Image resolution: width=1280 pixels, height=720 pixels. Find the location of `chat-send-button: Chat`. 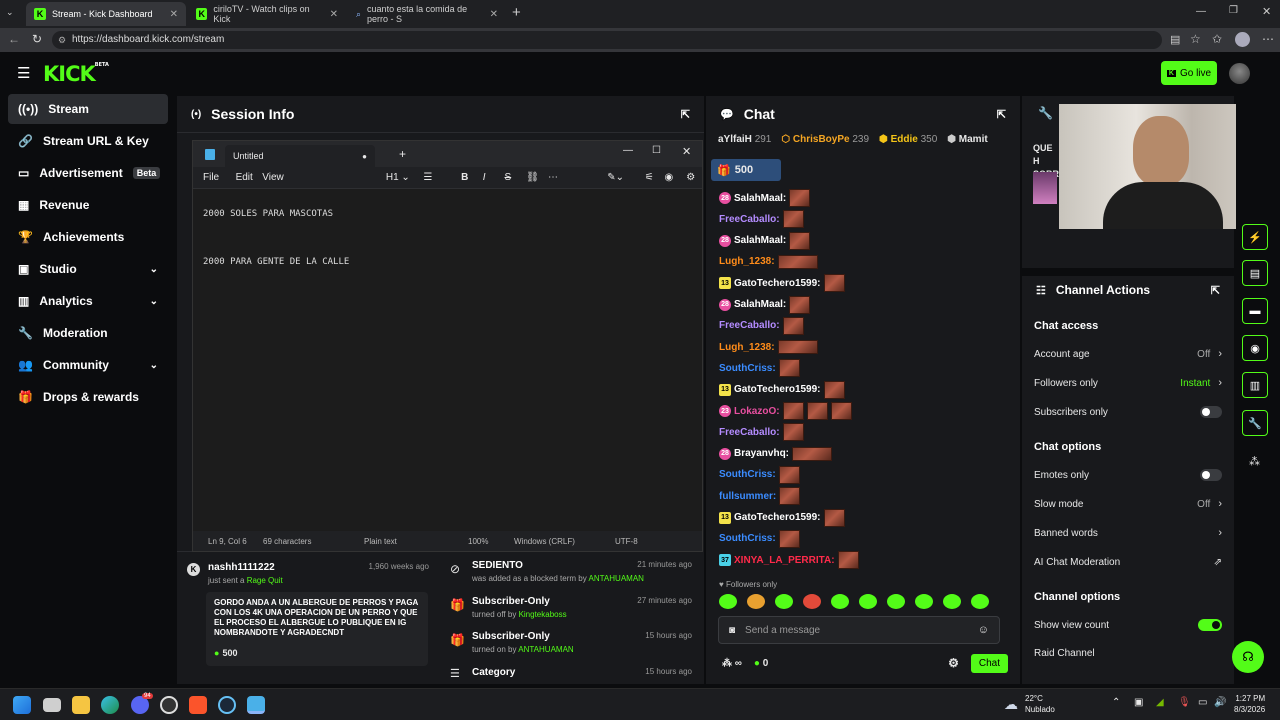

chat-send-button: Chat is located at coordinates (989, 663).